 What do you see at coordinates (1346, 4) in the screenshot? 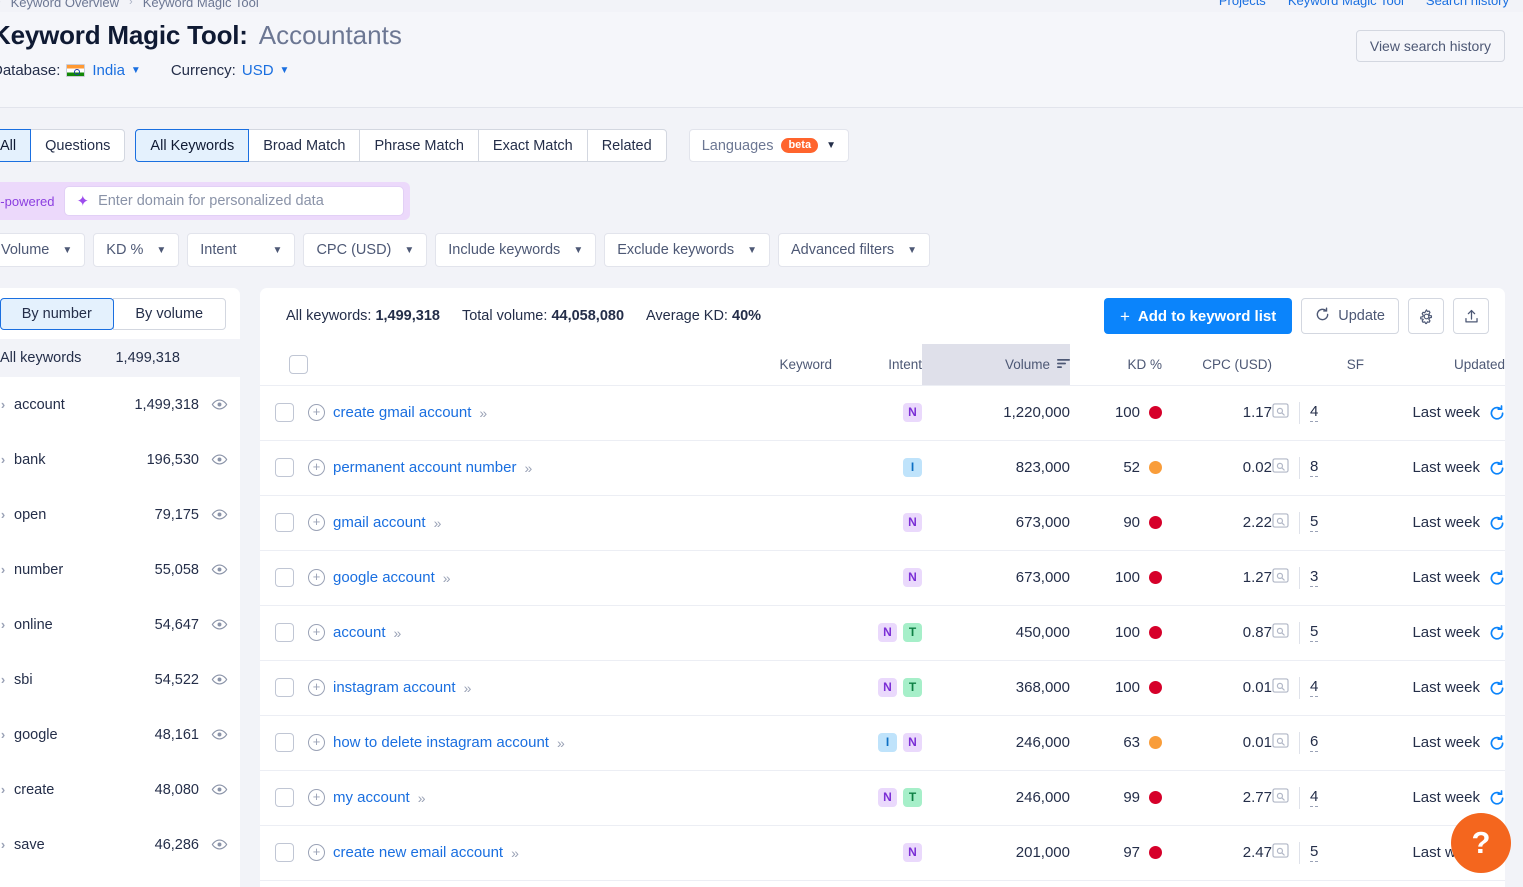
I see `top-link-keyword-magic-tool: Keyword Magic Tool` at bounding box center [1346, 4].